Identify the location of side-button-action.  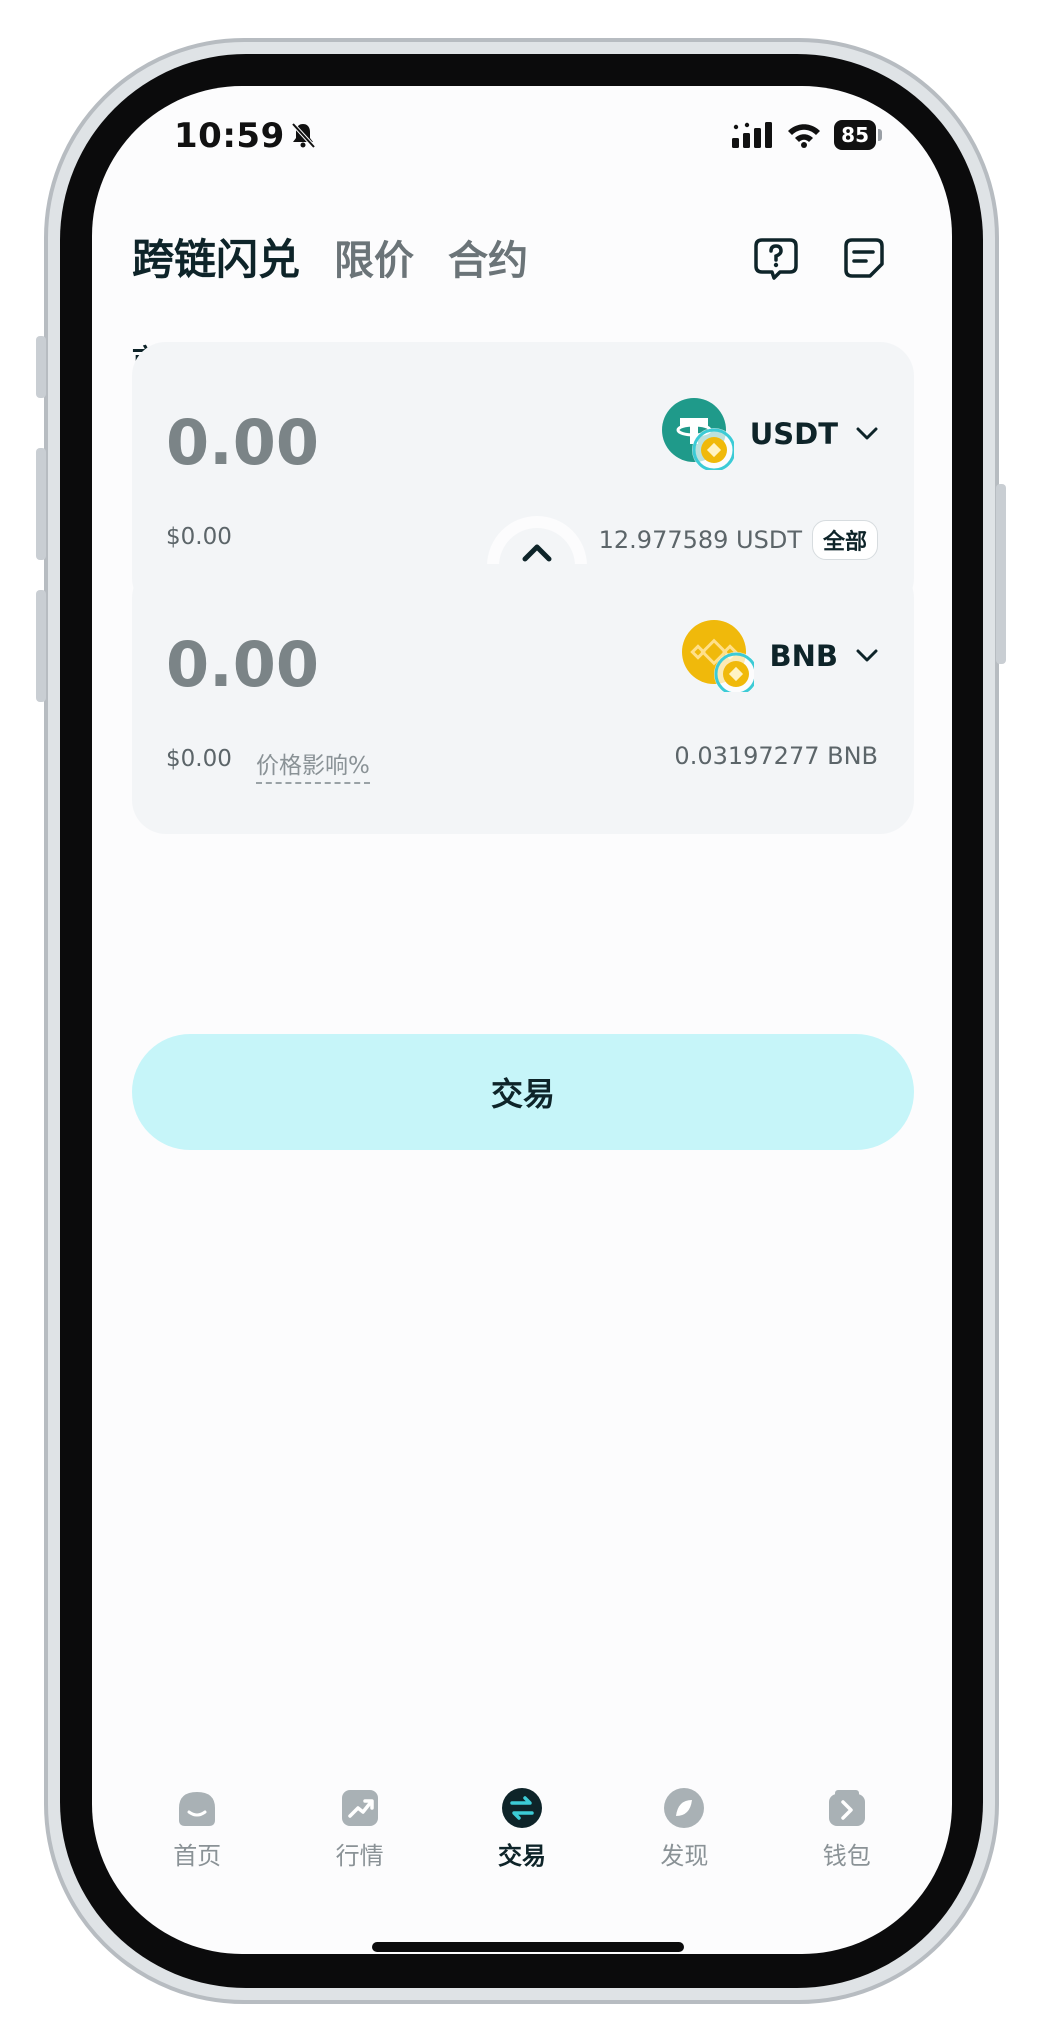
(41, 367).